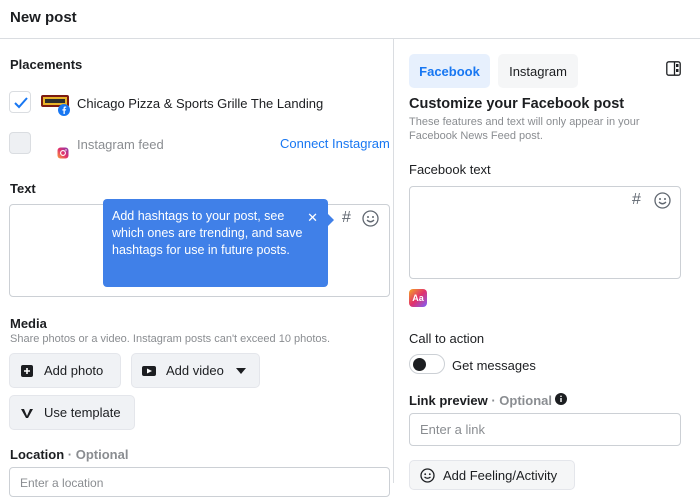  I want to click on location-placeholder: Enter a location, so click(62, 483).